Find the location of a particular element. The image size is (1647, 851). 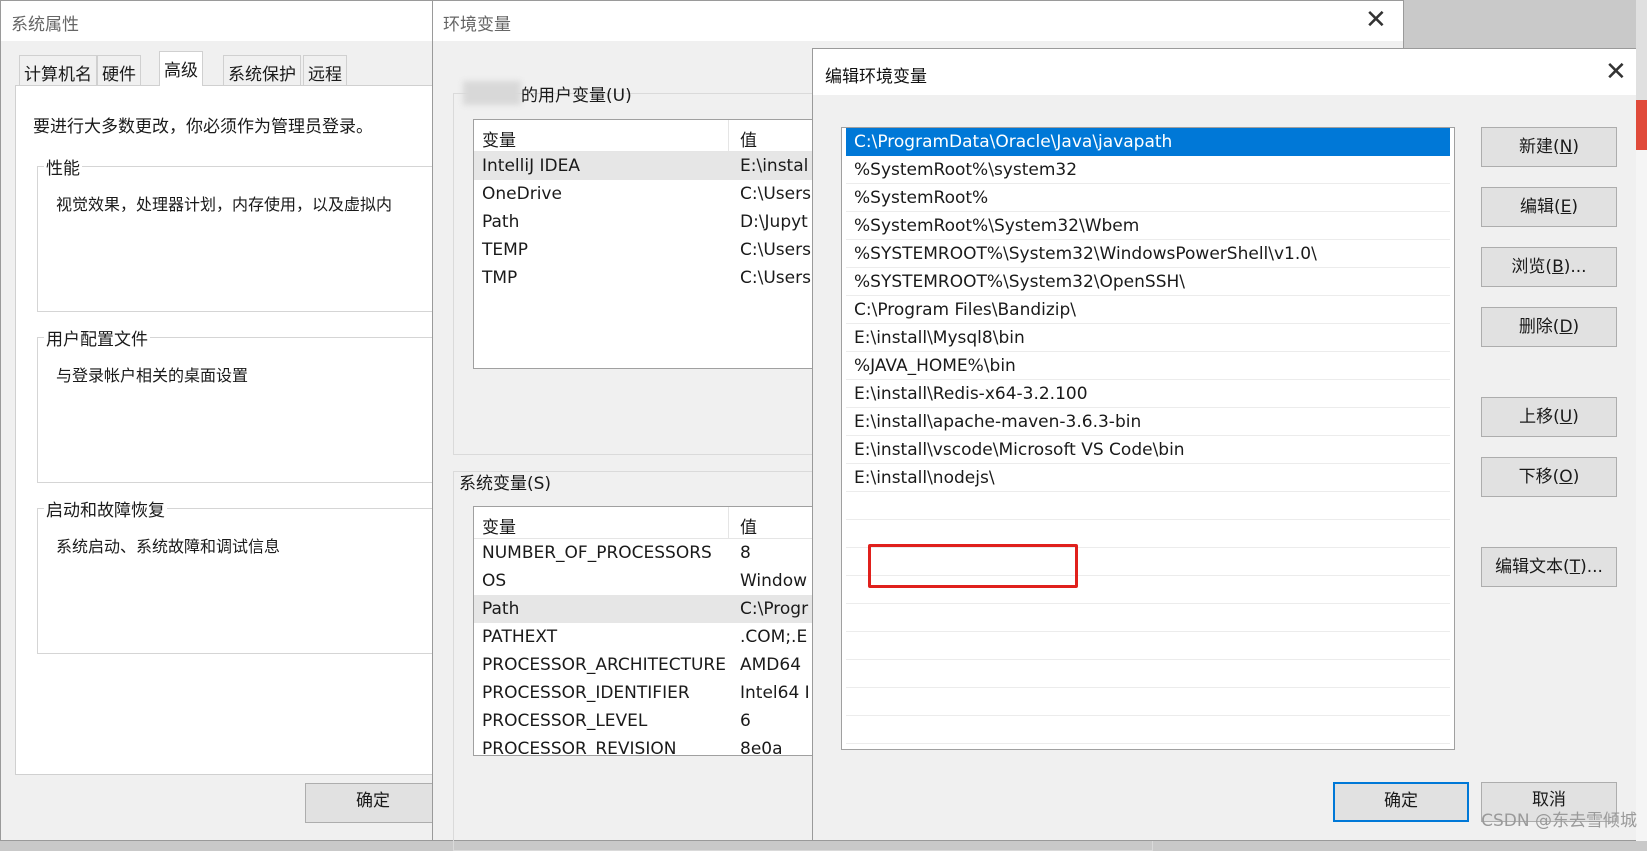

variable-name: OS is located at coordinates (494, 581).